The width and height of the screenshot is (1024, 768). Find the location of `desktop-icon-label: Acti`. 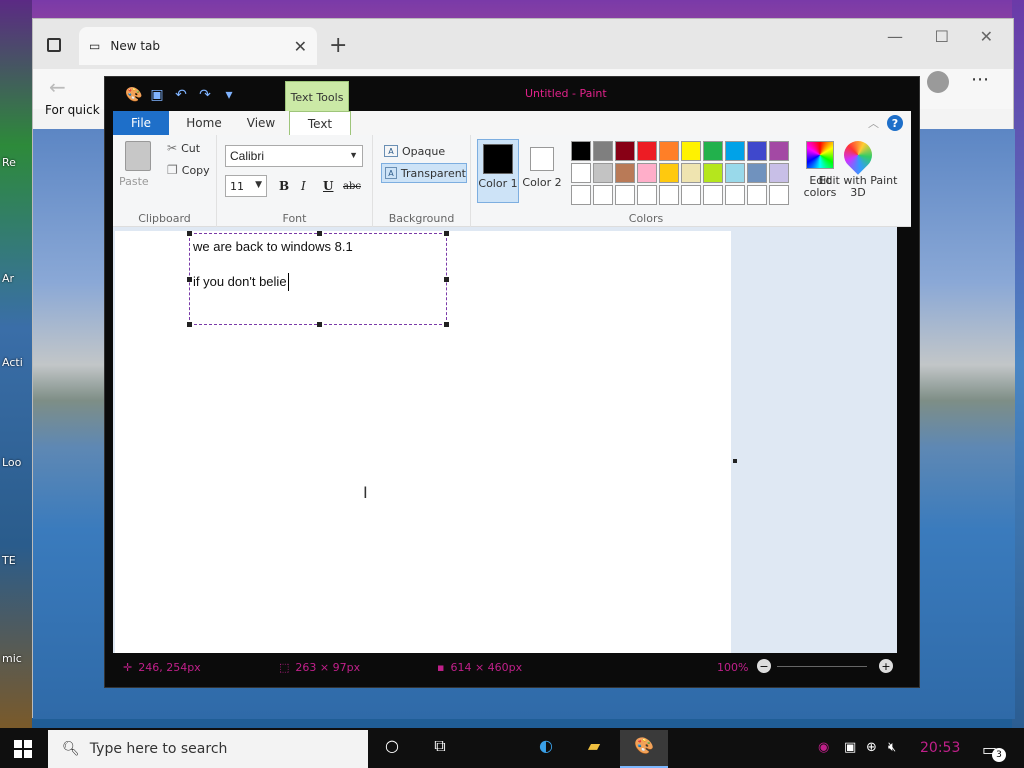

desktop-icon-label: Acti is located at coordinates (12, 362).